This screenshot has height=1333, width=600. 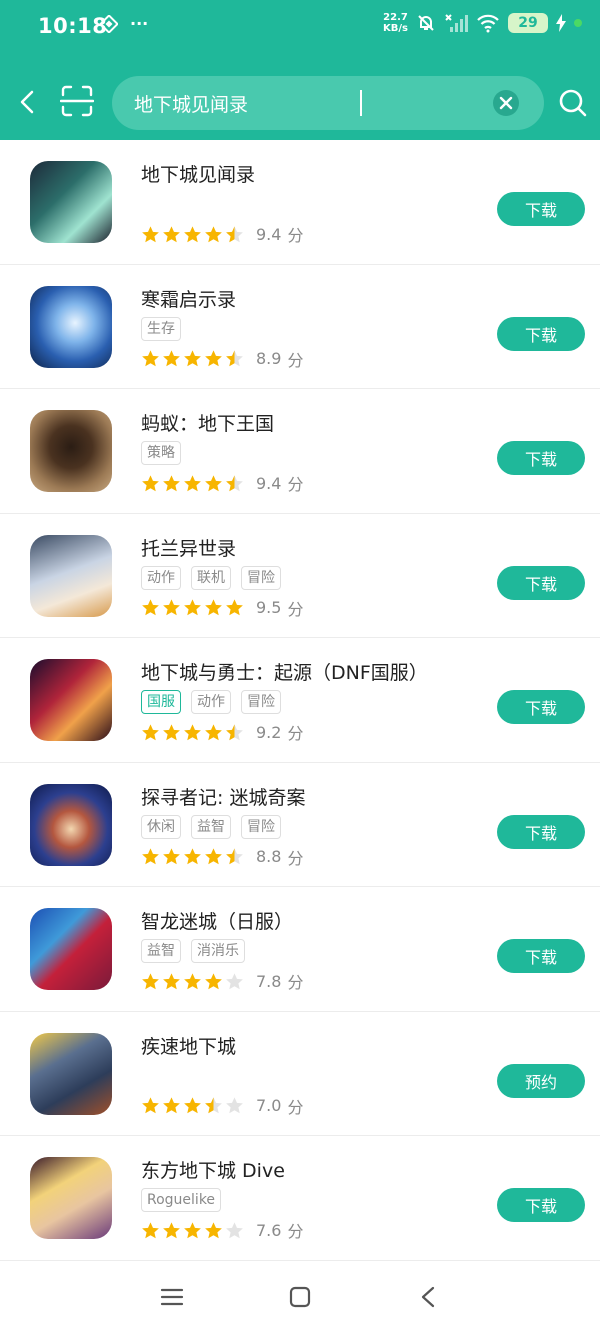 What do you see at coordinates (161, 951) in the screenshot?
I see `app-tag: 益智` at bounding box center [161, 951].